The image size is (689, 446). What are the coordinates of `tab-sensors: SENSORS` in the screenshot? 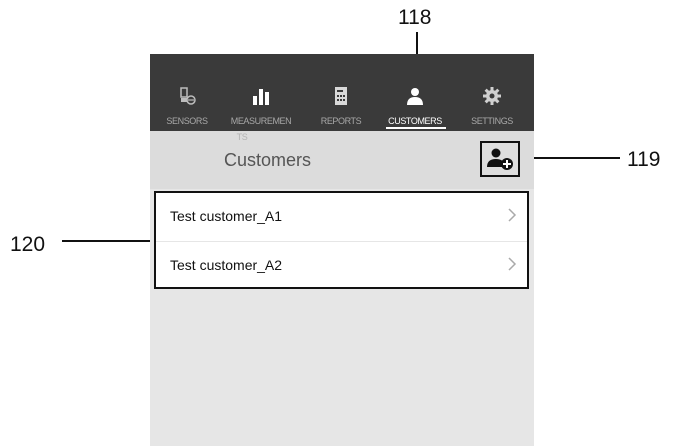 It's located at (187, 92).